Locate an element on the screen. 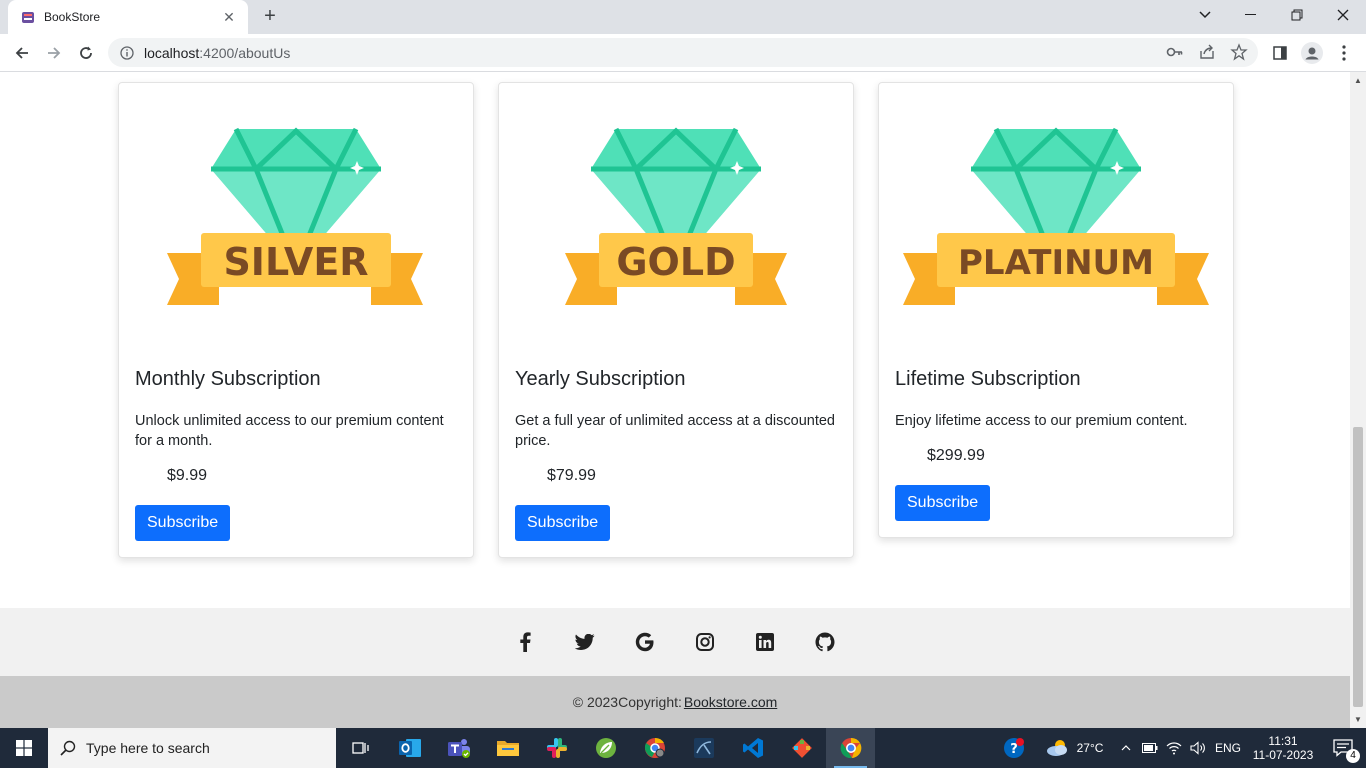 Image resolution: width=1366 pixels, height=768 pixels. browser-tab-bar: BookStore ✕ + is located at coordinates (683, 17).